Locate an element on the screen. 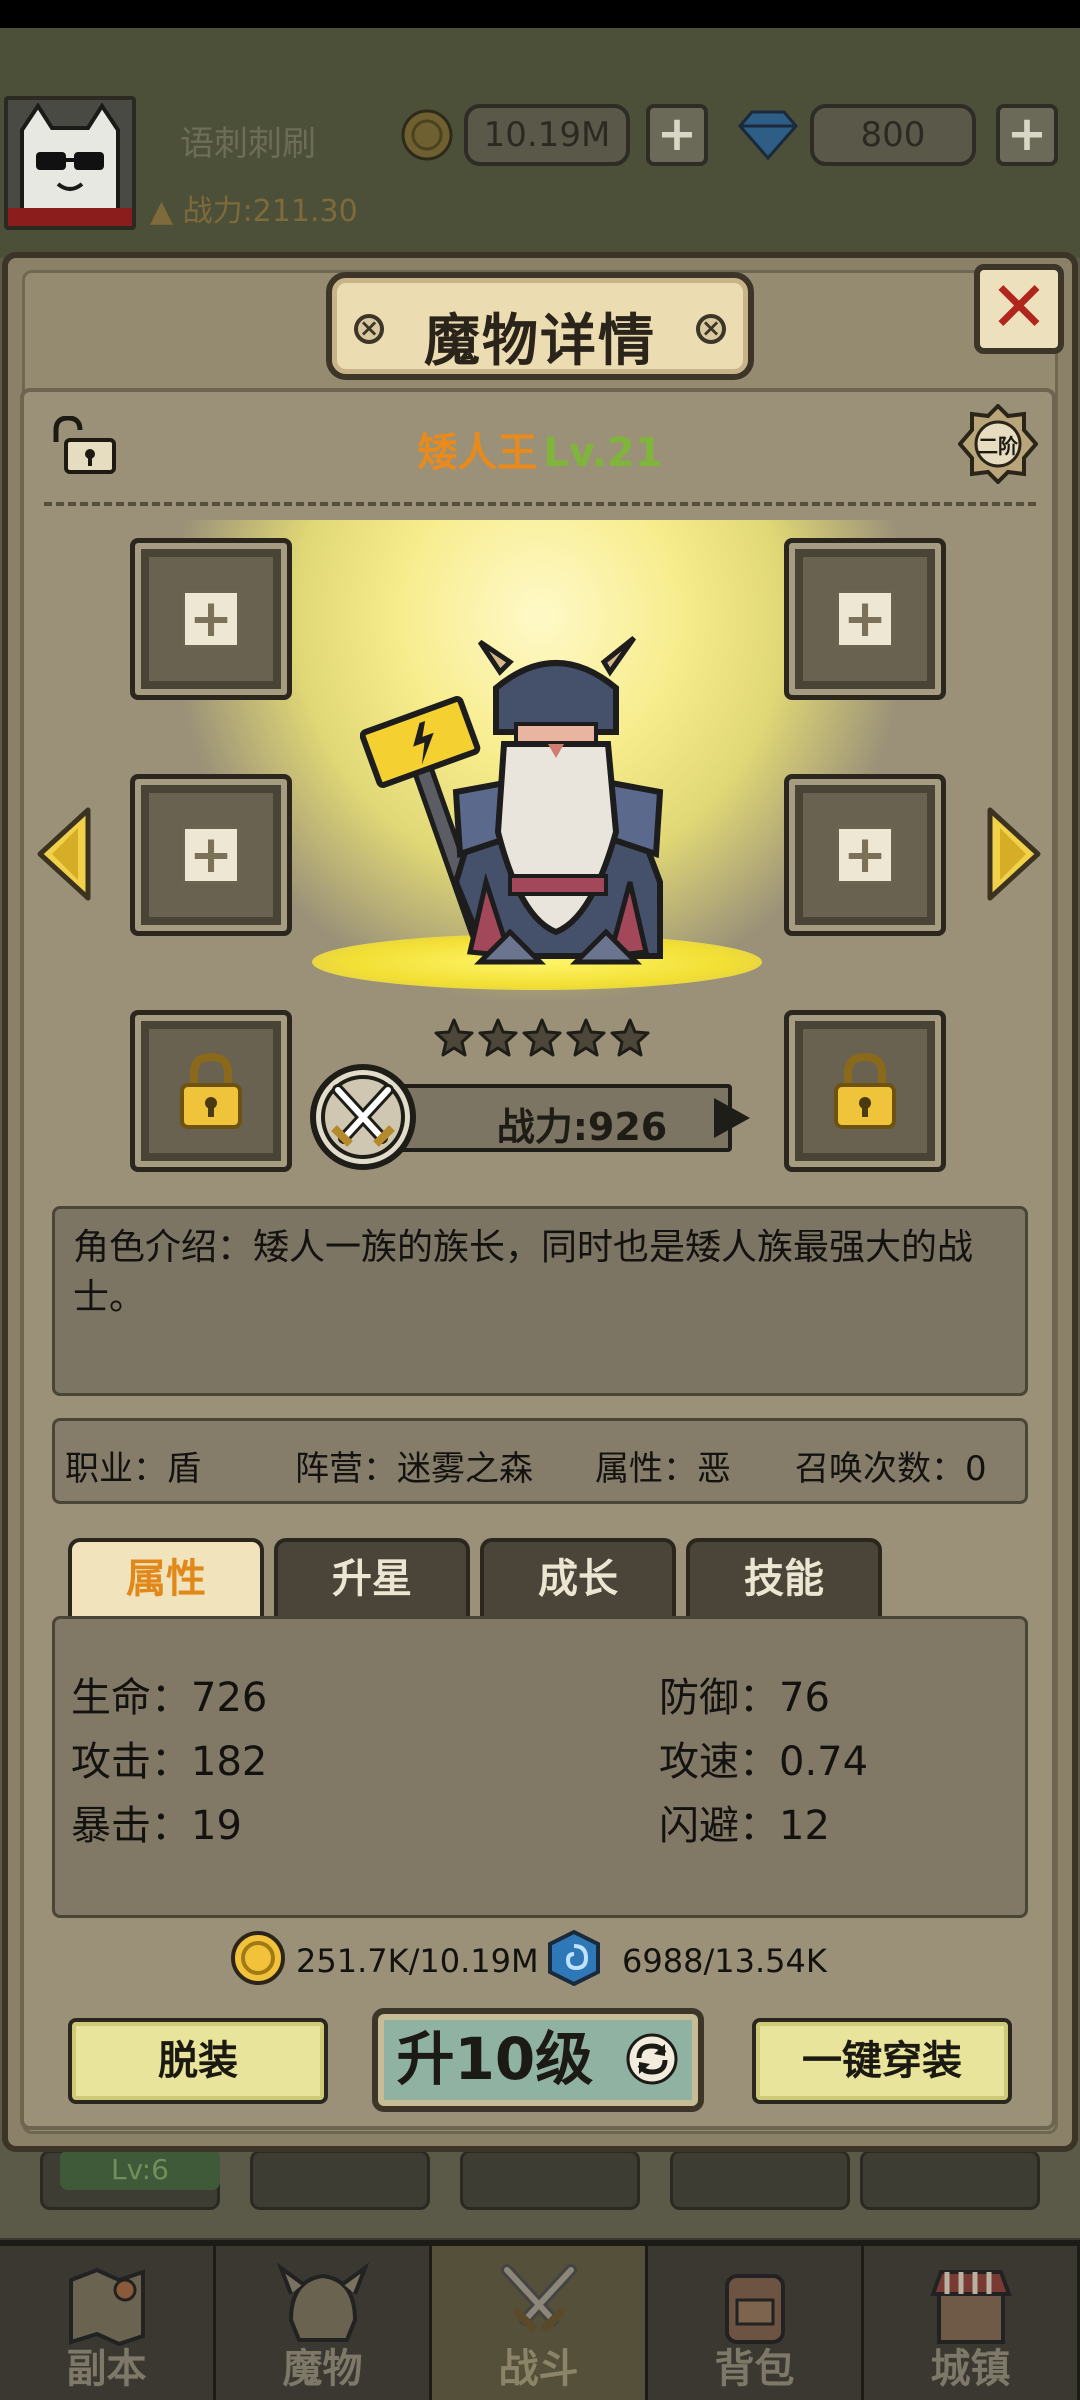  divider is located at coordinates (540, 504).